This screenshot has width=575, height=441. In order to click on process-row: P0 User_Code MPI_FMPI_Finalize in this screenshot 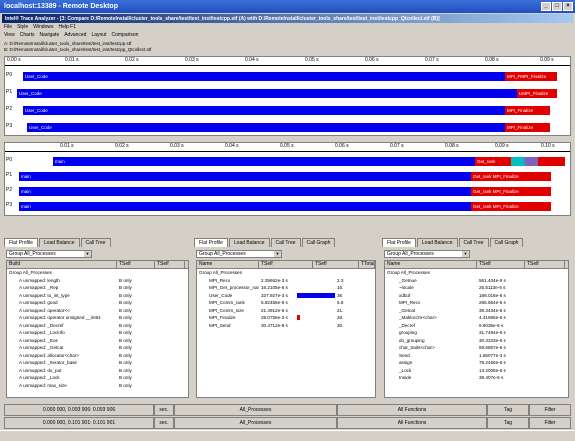, I will do `click(287, 76)`.